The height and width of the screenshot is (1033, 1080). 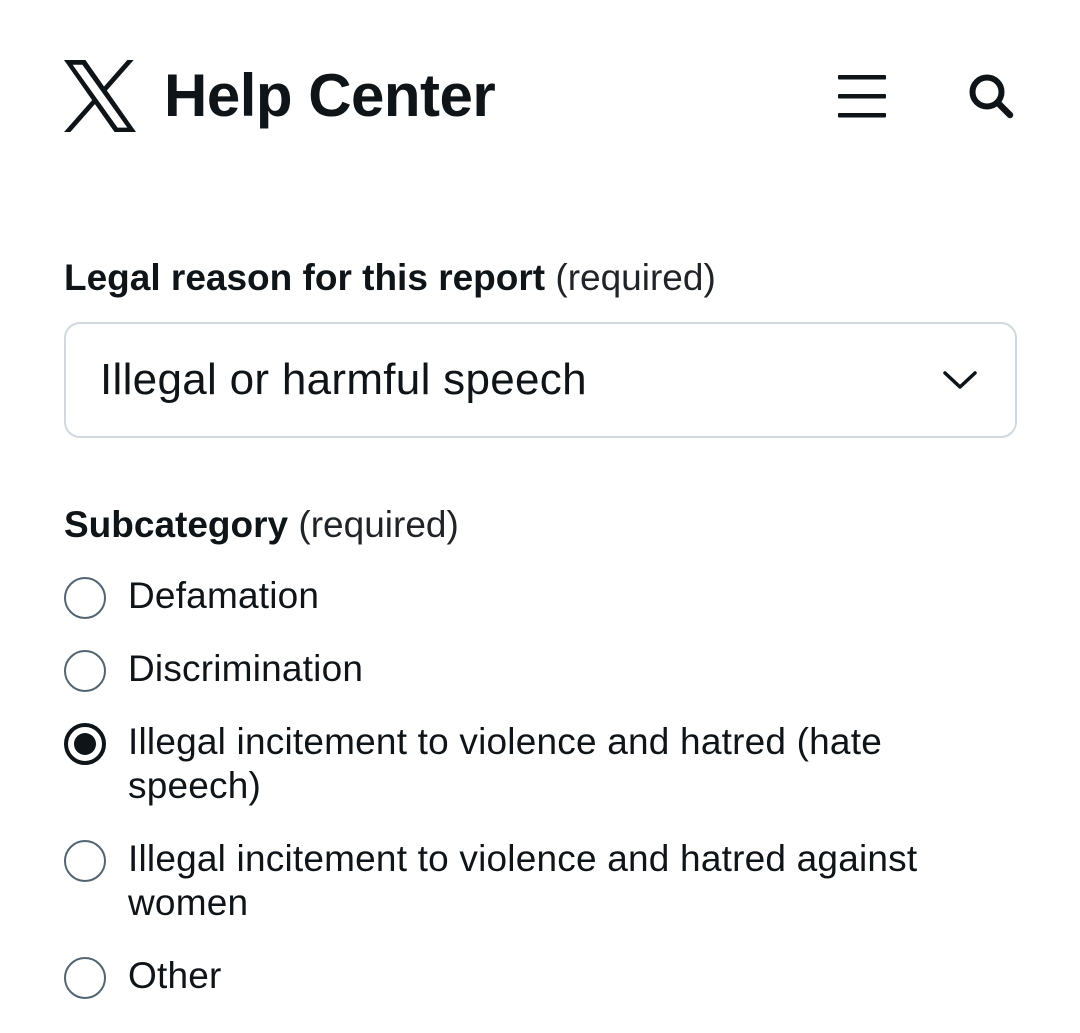 What do you see at coordinates (378, 524) in the screenshot?
I see `subcategory-required: (required)` at bounding box center [378, 524].